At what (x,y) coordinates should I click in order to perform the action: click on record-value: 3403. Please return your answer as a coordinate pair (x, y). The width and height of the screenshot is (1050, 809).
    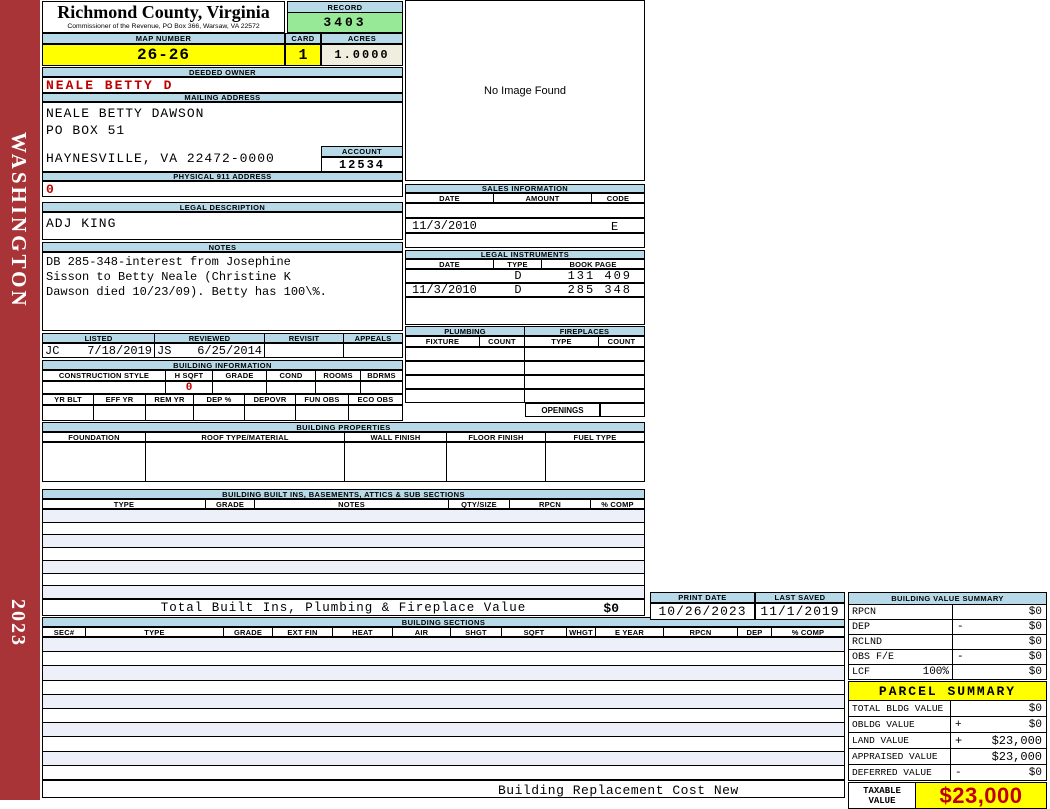
    Looking at the image, I should click on (345, 22).